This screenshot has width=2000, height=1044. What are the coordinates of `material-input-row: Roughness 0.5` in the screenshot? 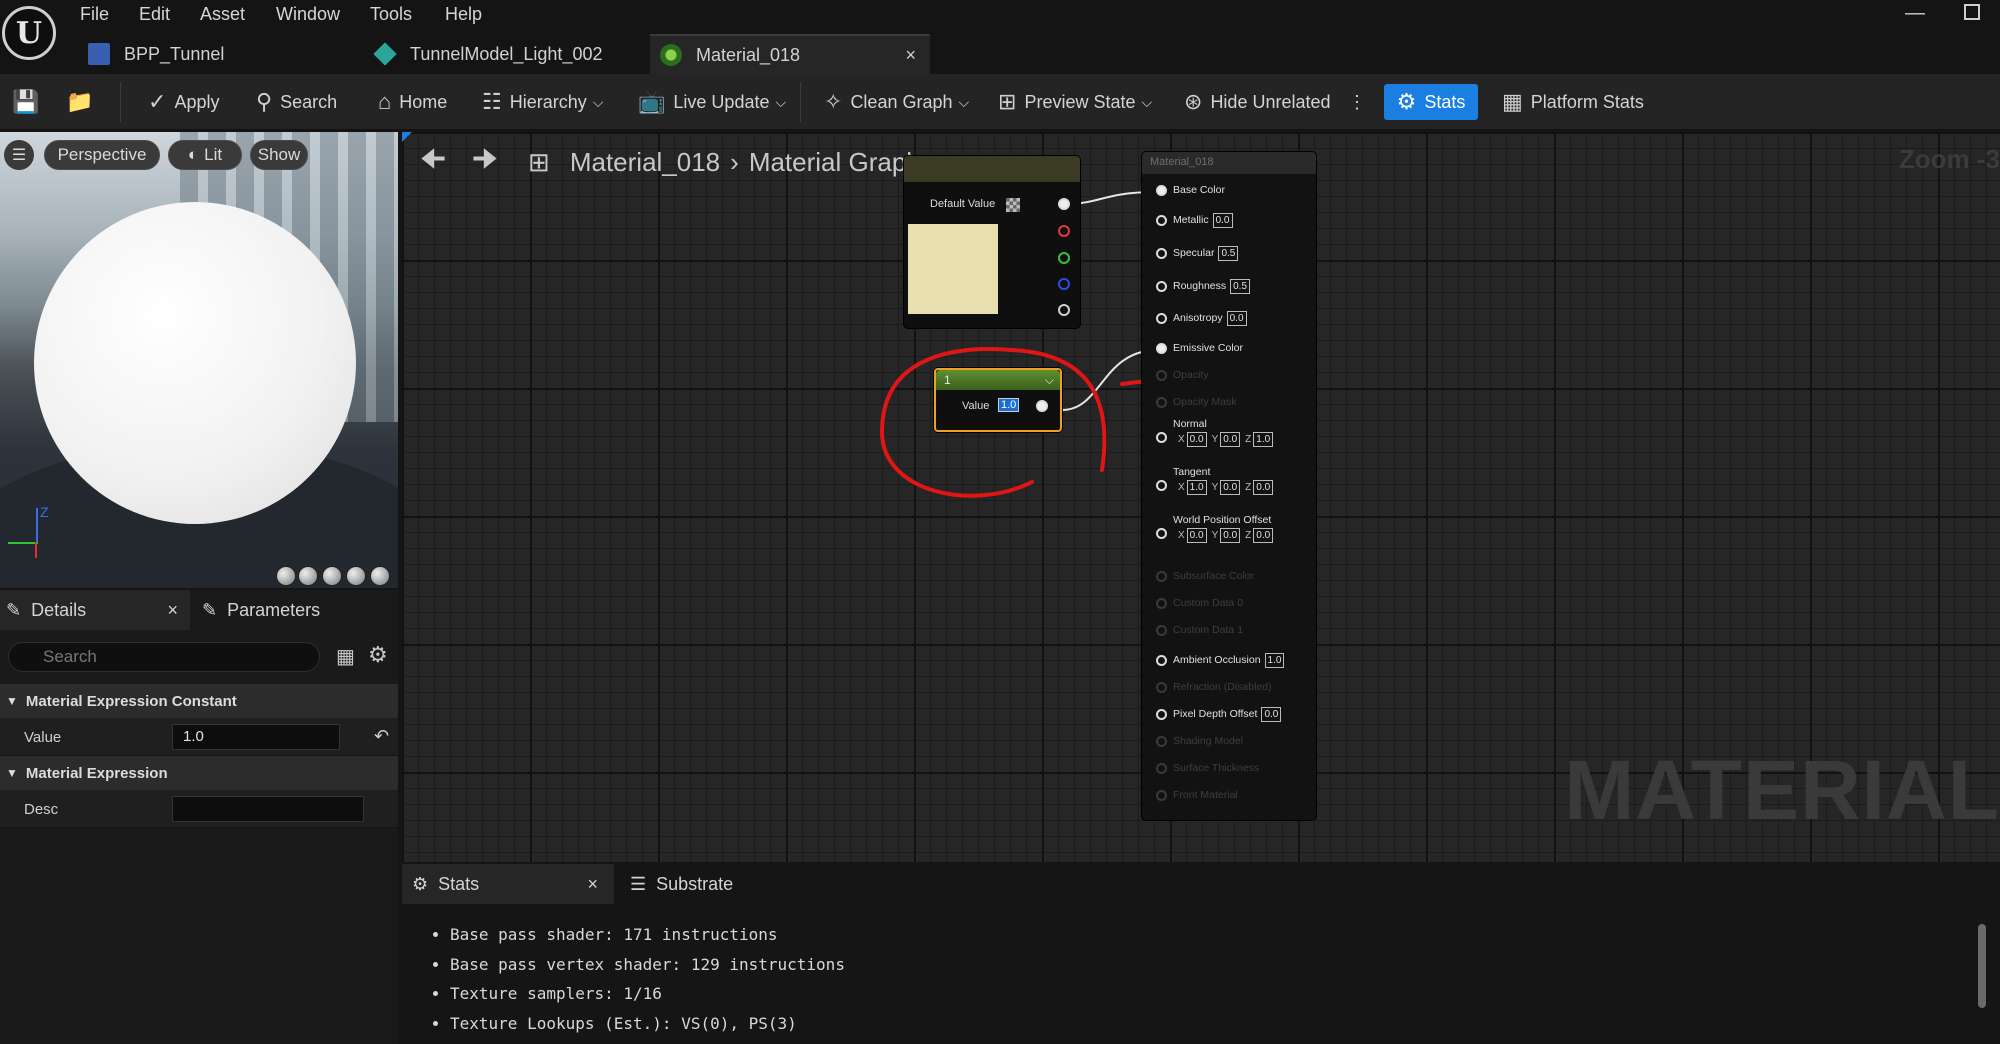 It's located at (1203, 286).